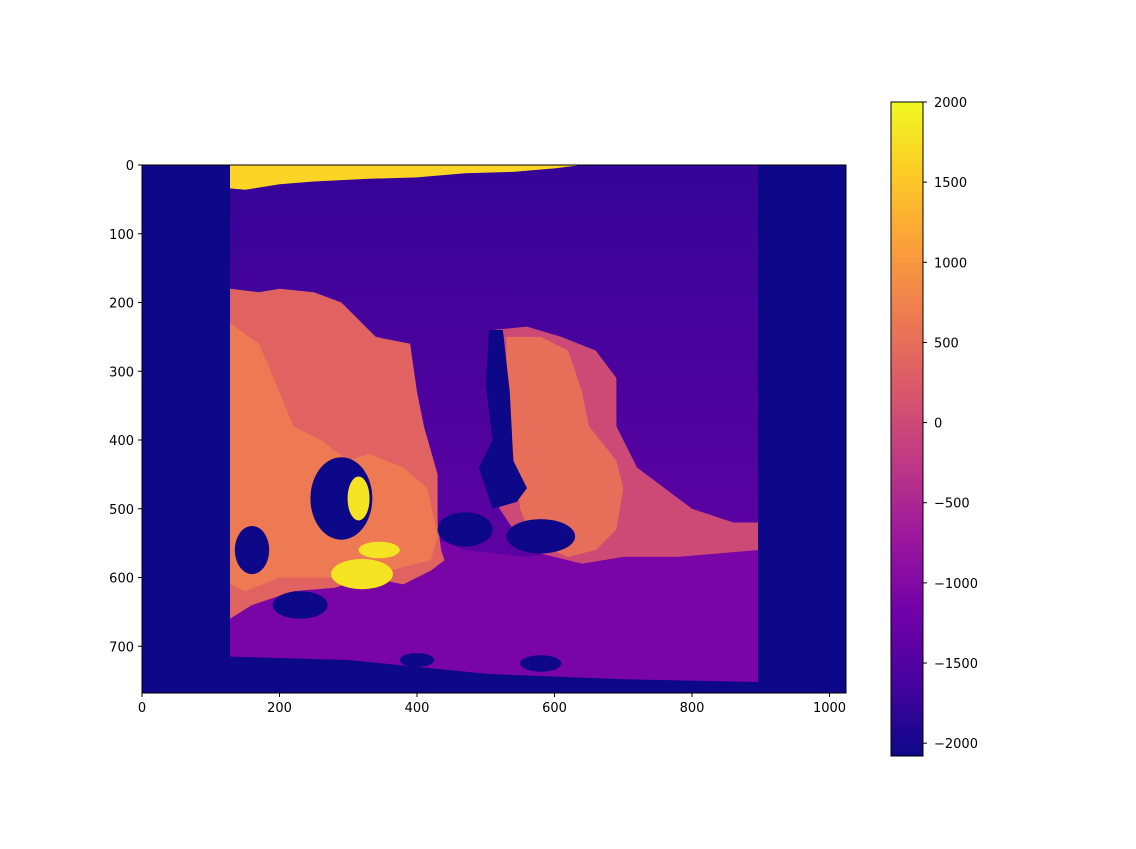  Describe the element at coordinates (142, 708) in the screenshot. I see `x-tick-label: 0` at that location.